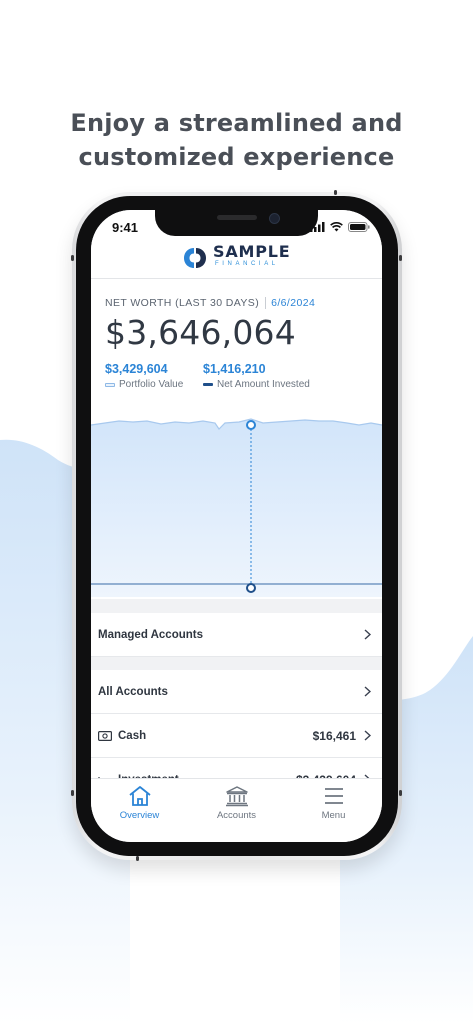 The image size is (473, 1024). Describe the element at coordinates (236, 815) in the screenshot. I see `tab-accounts-label: Accounts` at that location.